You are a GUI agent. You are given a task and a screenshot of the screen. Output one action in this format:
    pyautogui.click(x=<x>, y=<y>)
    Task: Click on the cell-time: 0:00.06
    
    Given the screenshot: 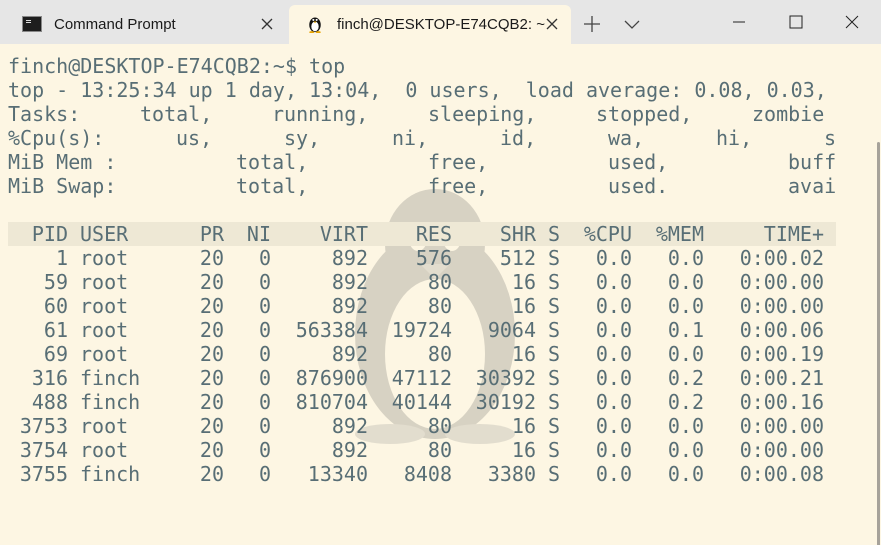 What is the action you would take?
    pyautogui.click(x=781, y=330)
    